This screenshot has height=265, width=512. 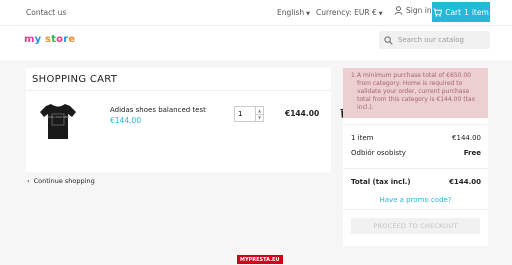 What do you see at coordinates (75, 79) in the screenshot?
I see `page-title: SHOPPING CART` at bounding box center [75, 79].